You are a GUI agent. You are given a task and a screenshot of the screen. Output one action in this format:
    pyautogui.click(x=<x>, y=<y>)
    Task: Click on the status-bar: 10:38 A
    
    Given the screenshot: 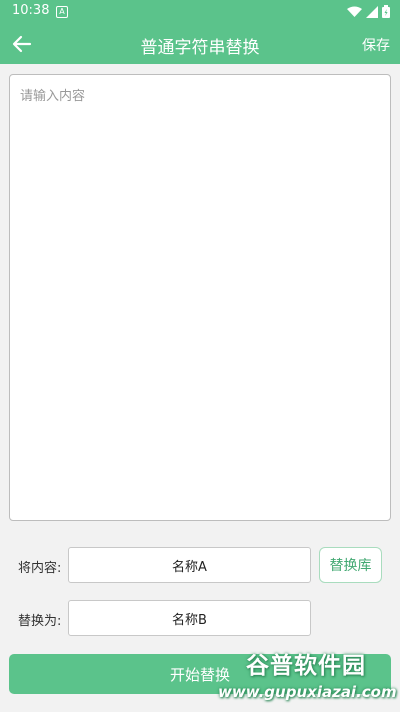 What is the action you would take?
    pyautogui.click(x=200, y=12)
    